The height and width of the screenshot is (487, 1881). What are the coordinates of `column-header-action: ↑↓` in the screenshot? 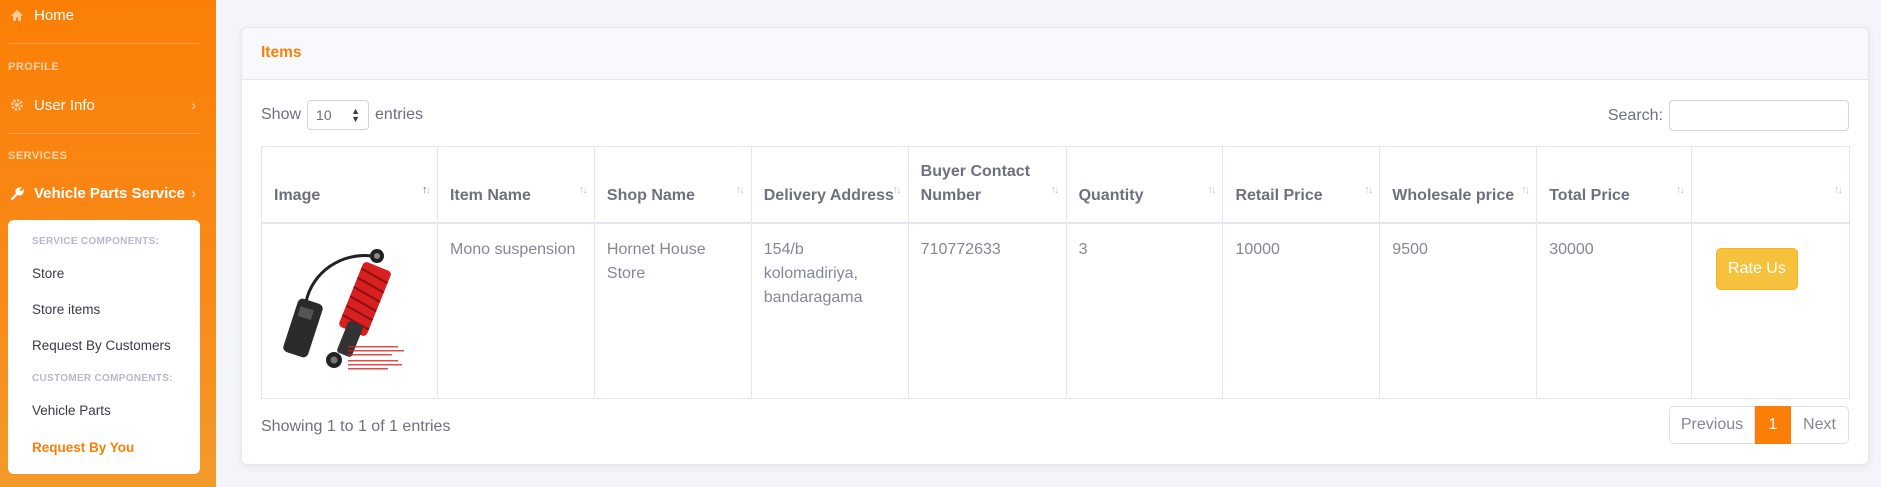 It's located at (1770, 185).